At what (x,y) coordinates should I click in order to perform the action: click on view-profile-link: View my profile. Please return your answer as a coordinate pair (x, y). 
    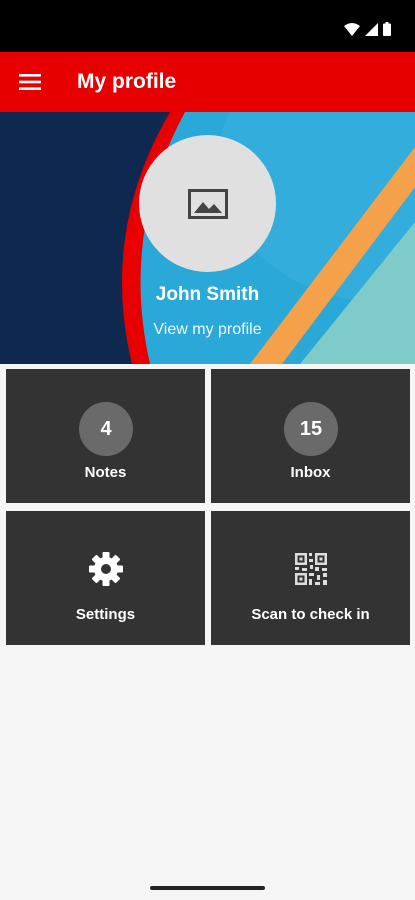
    Looking at the image, I should click on (207, 330).